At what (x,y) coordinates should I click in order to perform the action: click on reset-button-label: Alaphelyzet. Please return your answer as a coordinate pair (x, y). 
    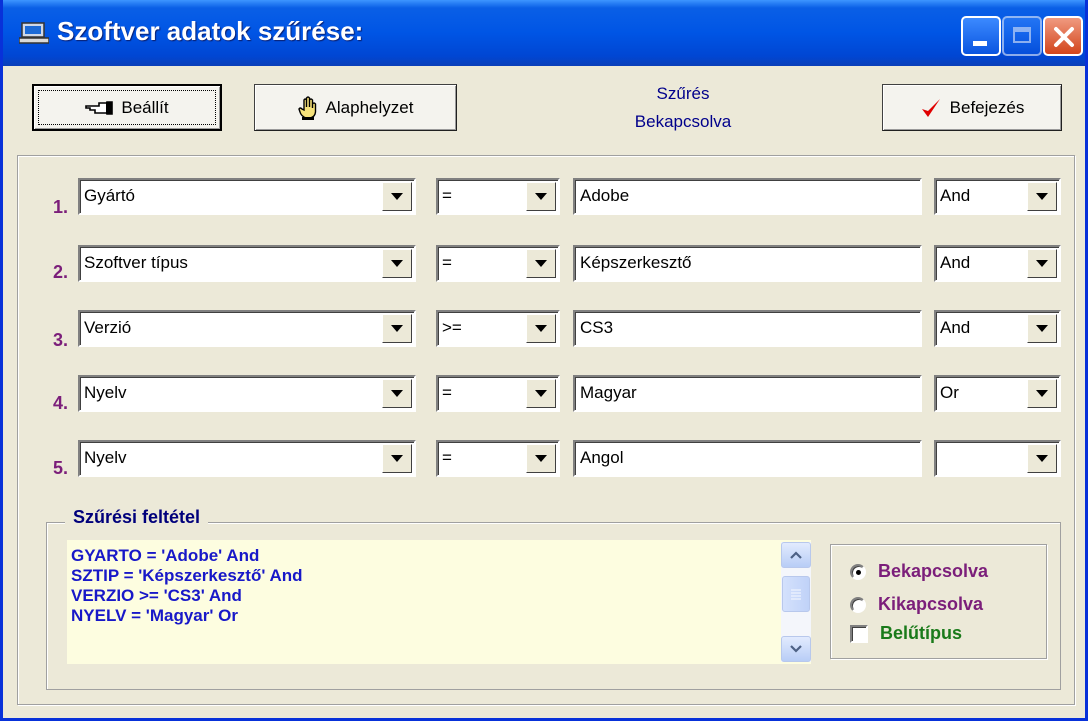
    Looking at the image, I should click on (369, 107).